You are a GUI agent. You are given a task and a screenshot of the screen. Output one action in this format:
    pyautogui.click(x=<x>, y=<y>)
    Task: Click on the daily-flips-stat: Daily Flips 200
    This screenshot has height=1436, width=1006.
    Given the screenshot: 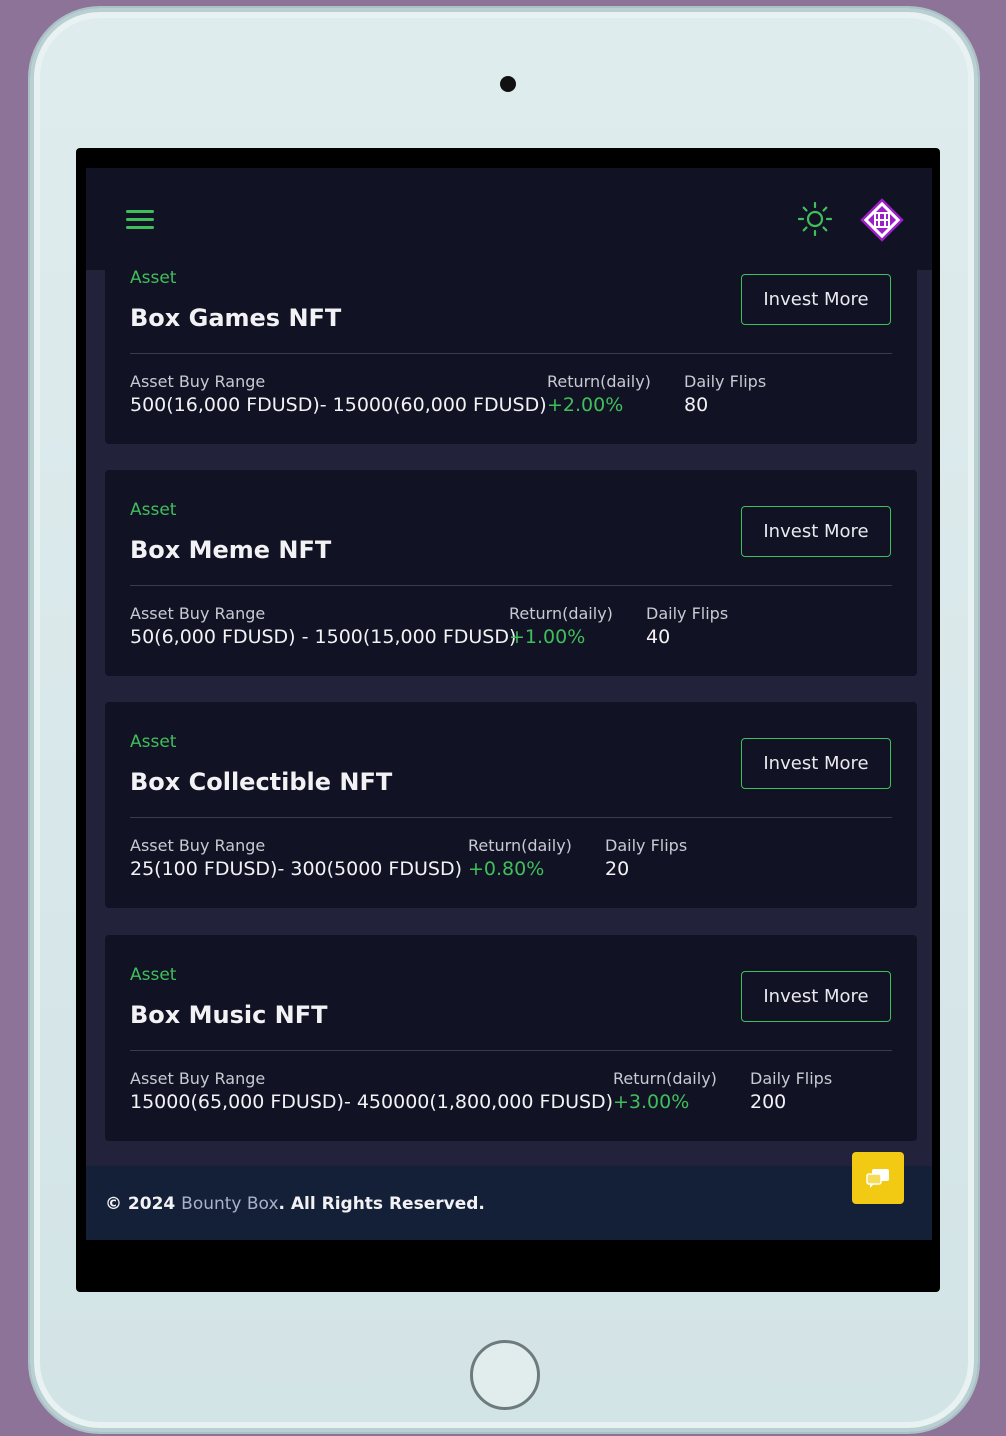 What is the action you would take?
    pyautogui.click(x=791, y=1091)
    